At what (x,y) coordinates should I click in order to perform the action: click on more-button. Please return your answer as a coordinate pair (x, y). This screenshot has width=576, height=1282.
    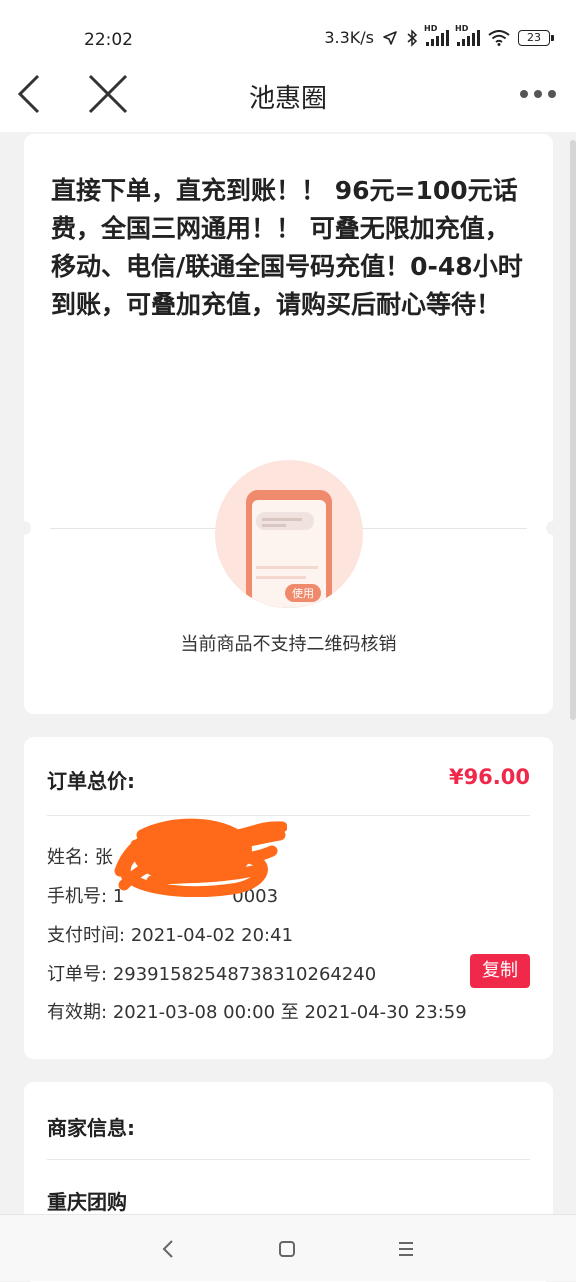
    Looking at the image, I should click on (538, 94).